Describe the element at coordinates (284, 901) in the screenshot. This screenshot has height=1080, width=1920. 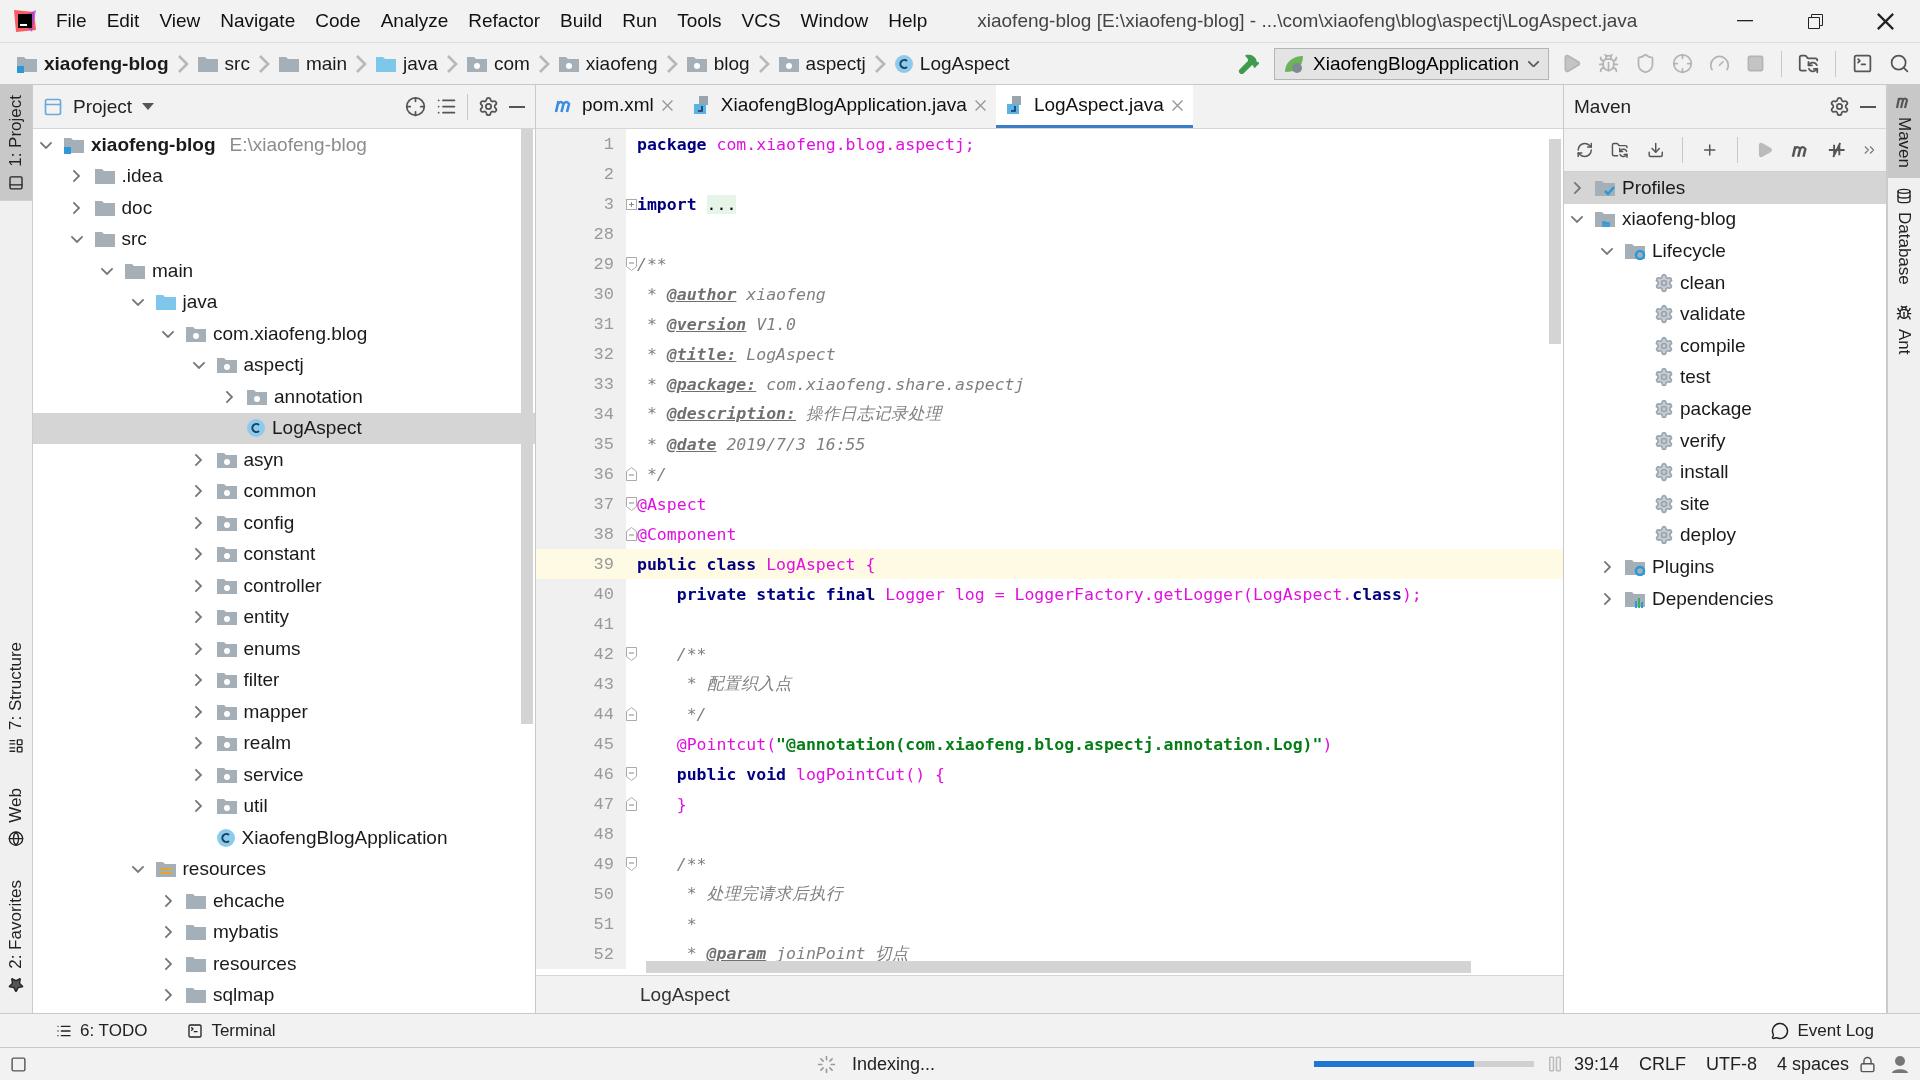
I see `tree-item: ehcache` at that location.